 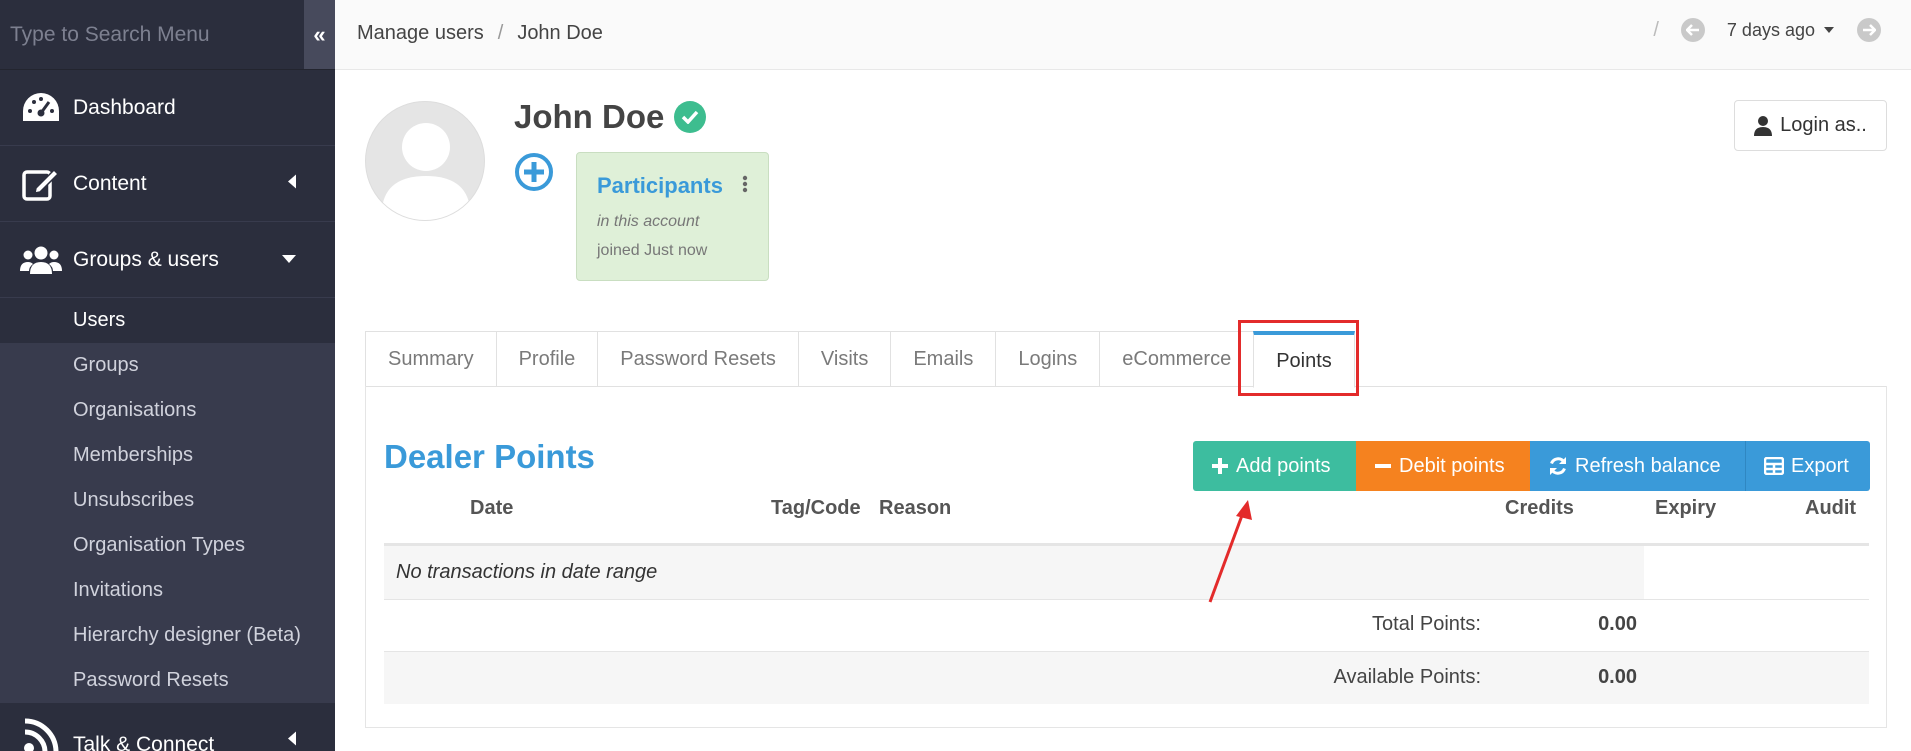 What do you see at coordinates (1823, 125) in the screenshot?
I see `login-as-label: Login as..` at bounding box center [1823, 125].